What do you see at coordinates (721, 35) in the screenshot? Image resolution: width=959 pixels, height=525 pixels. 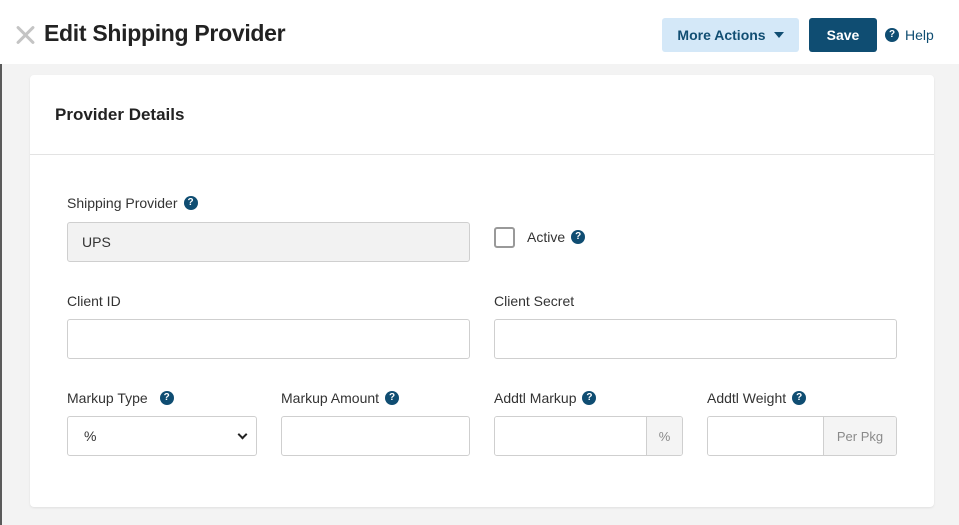 I see `more-actions-label: More Actions` at bounding box center [721, 35].